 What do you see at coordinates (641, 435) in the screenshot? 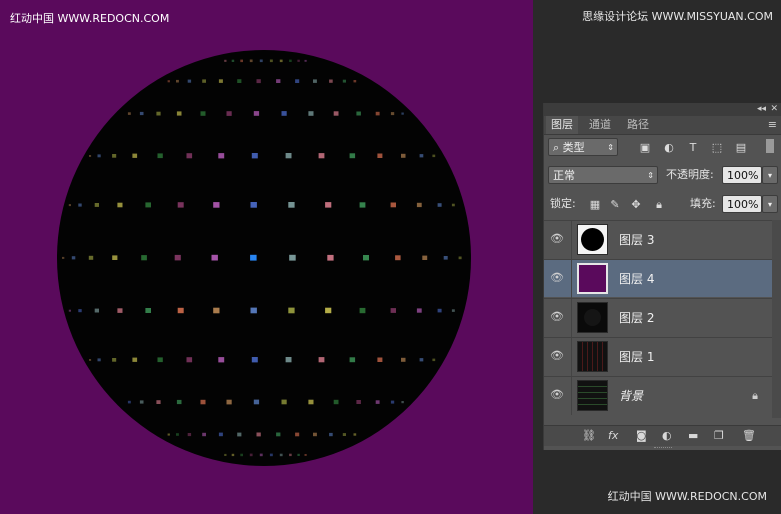
I see `mask-icon: ◙` at bounding box center [641, 435].